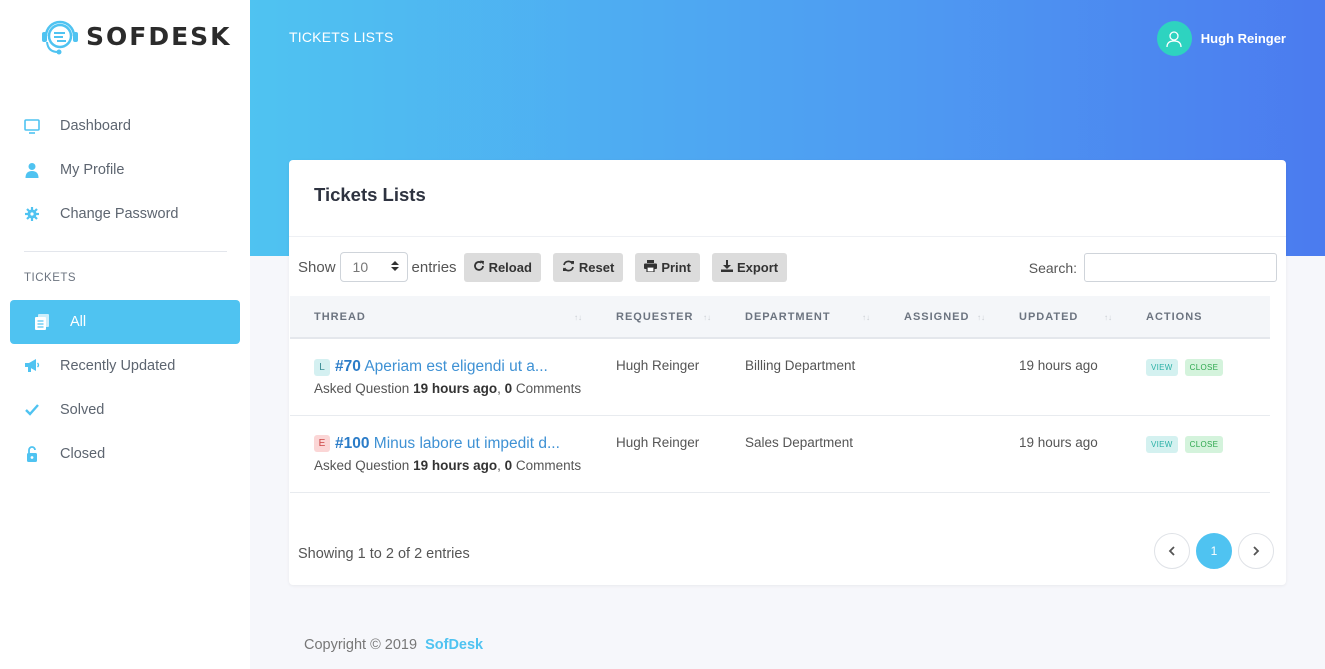 The image size is (1325, 669). I want to click on column-header-thread: THREAD ↑↓, so click(441, 317).